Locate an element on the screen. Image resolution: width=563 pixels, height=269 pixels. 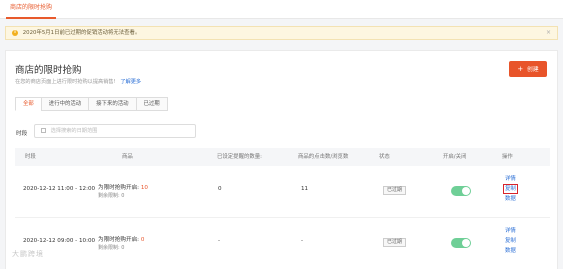
top-bar: 商店的限时抢购 is located at coordinates (281, 9).